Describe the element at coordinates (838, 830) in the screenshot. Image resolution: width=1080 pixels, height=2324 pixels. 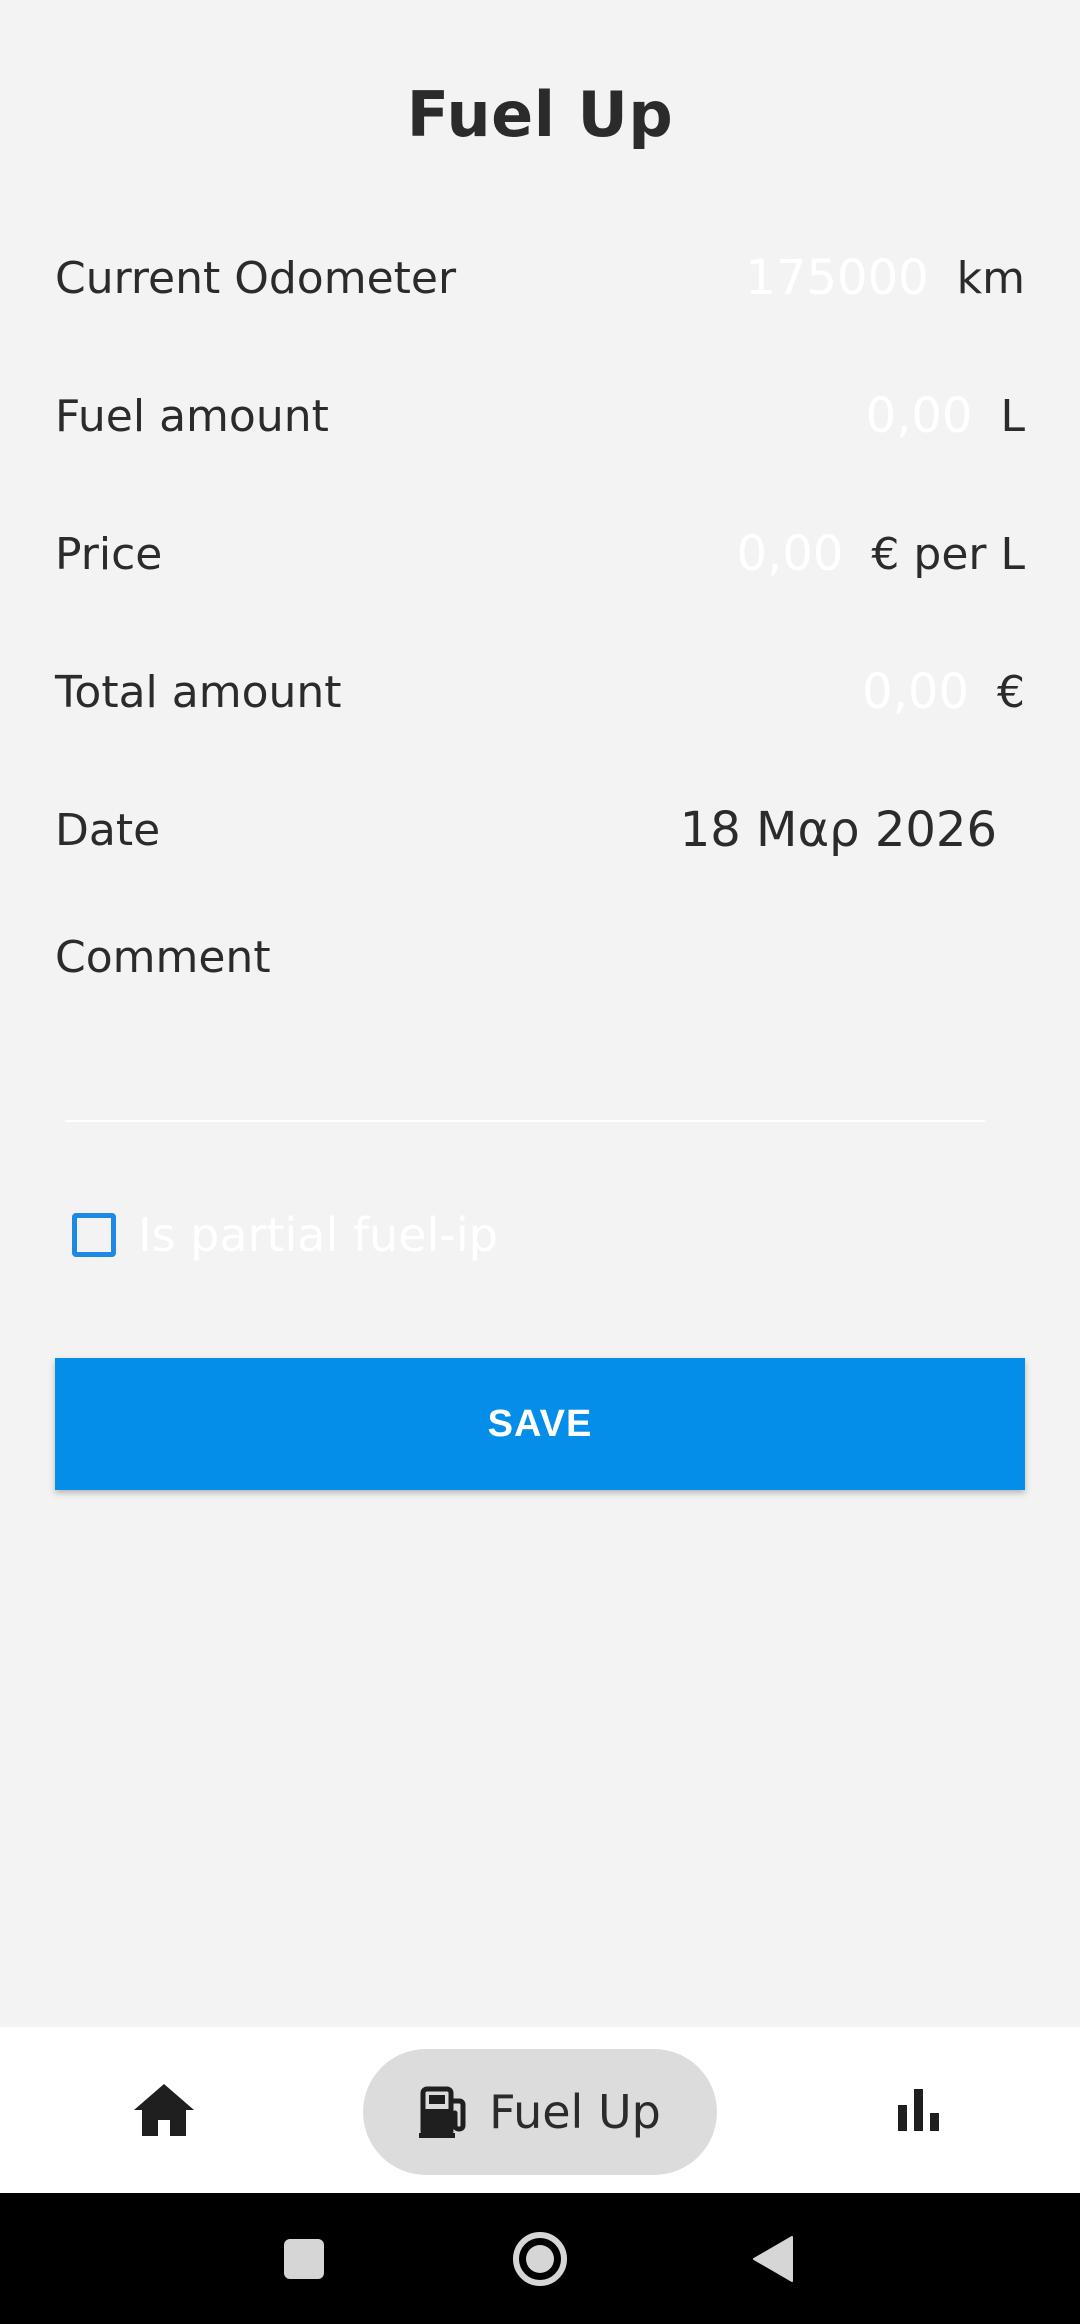
I see `date-value: 18 Μαρ 2026` at that location.